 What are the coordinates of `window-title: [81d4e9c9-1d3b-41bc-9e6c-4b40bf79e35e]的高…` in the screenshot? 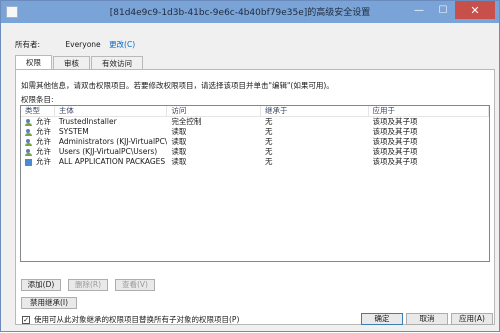 It's located at (240, 13).